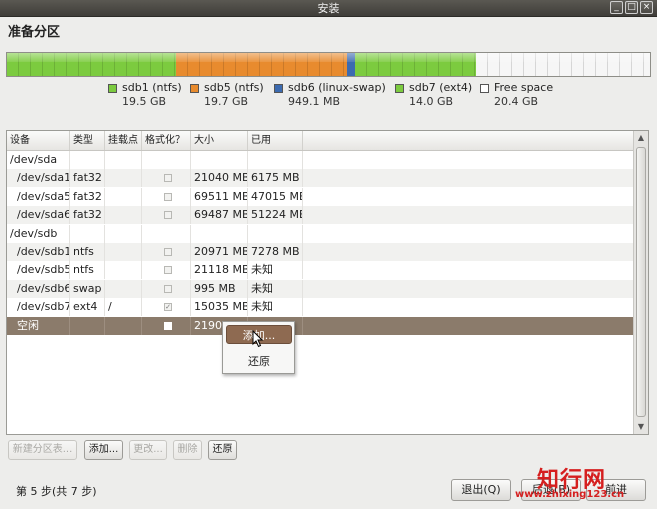 The width and height of the screenshot is (657, 509). I want to click on format-checkbox: ✓, so click(168, 307).